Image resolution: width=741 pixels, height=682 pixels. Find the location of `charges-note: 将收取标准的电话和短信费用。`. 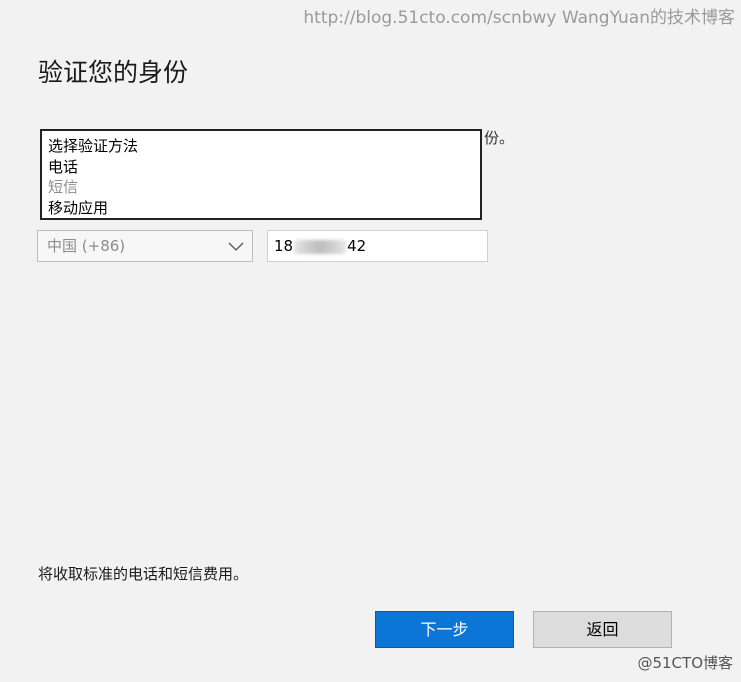

charges-note: 将收取标准的电话和短信费用。 is located at coordinates (143, 574).